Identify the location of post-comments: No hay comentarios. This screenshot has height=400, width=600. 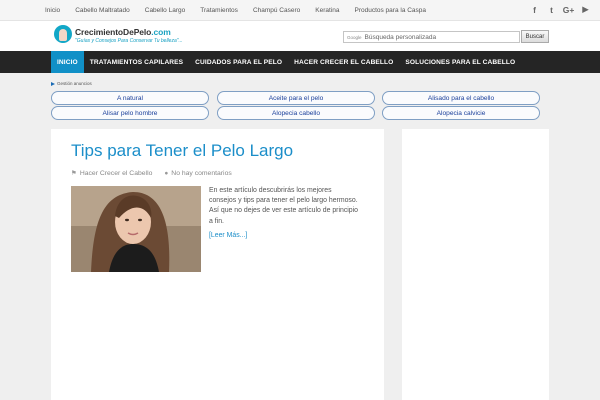
(201, 173).